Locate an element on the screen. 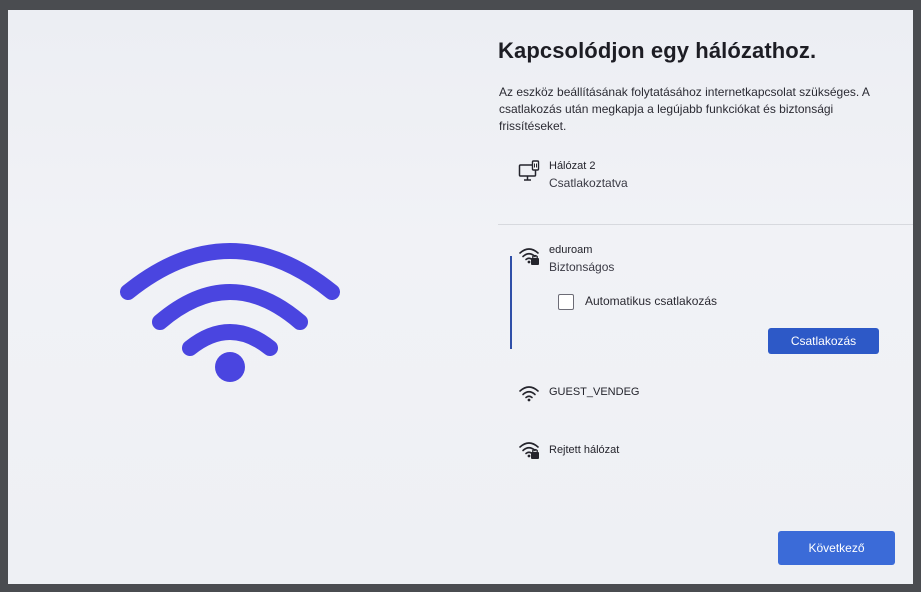  connect-button: Csatlakozás is located at coordinates (823, 341).